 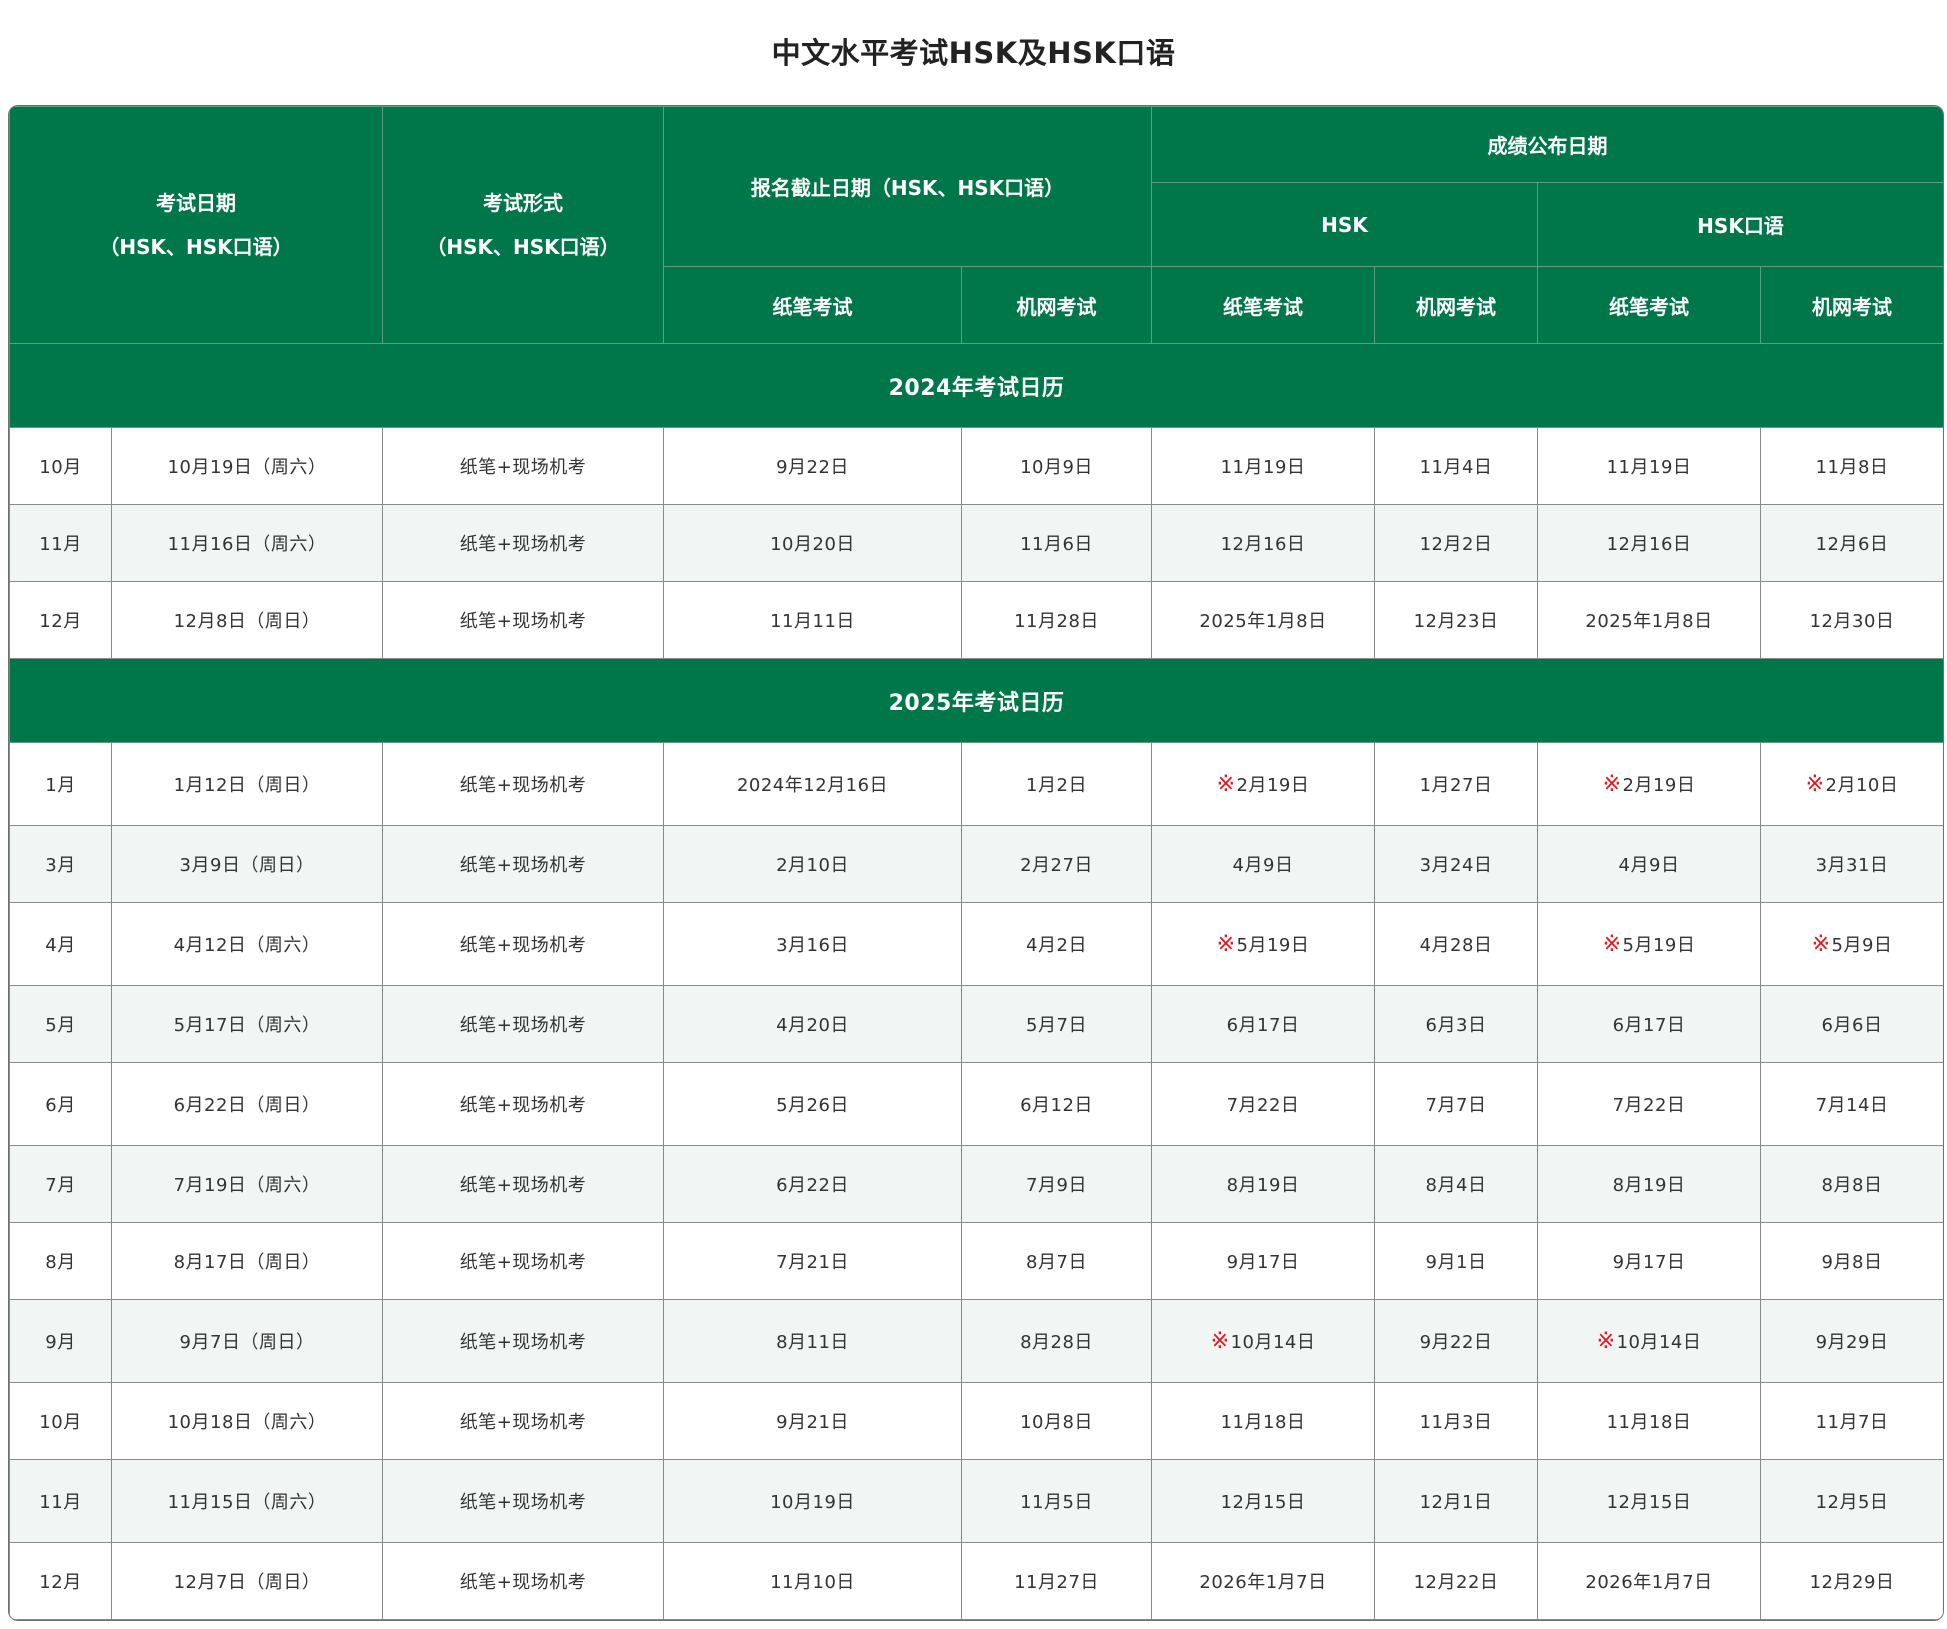 I want to click on cell-oral-online: 8月8日, so click(x=1851, y=1184).